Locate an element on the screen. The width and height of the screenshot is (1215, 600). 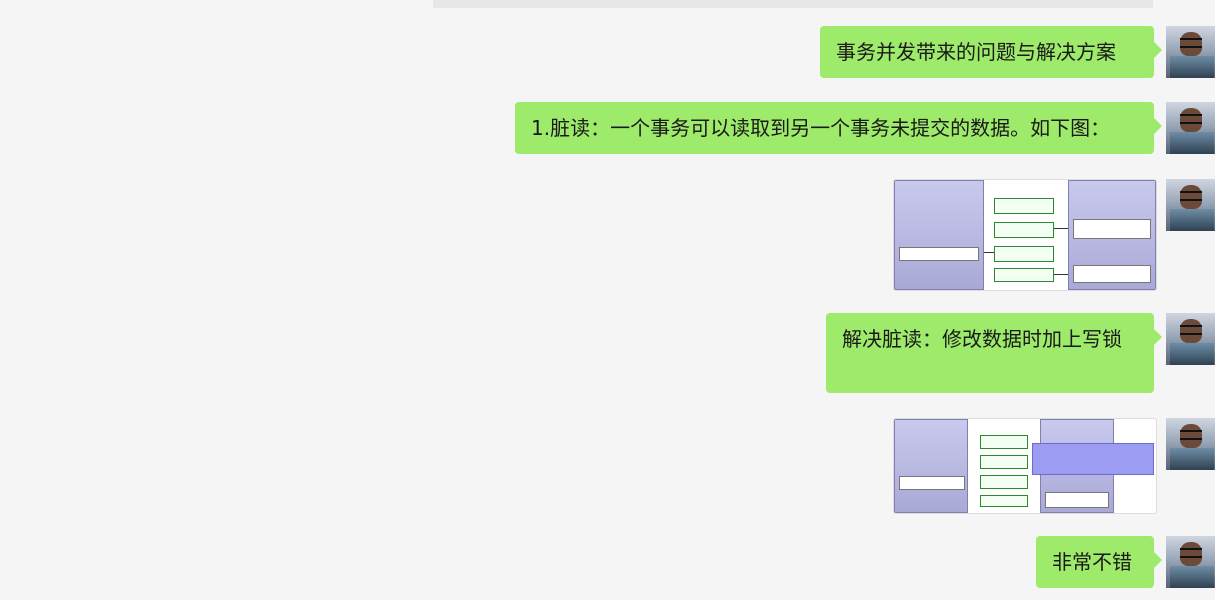
image-message-write-lock is located at coordinates (1025, 466).